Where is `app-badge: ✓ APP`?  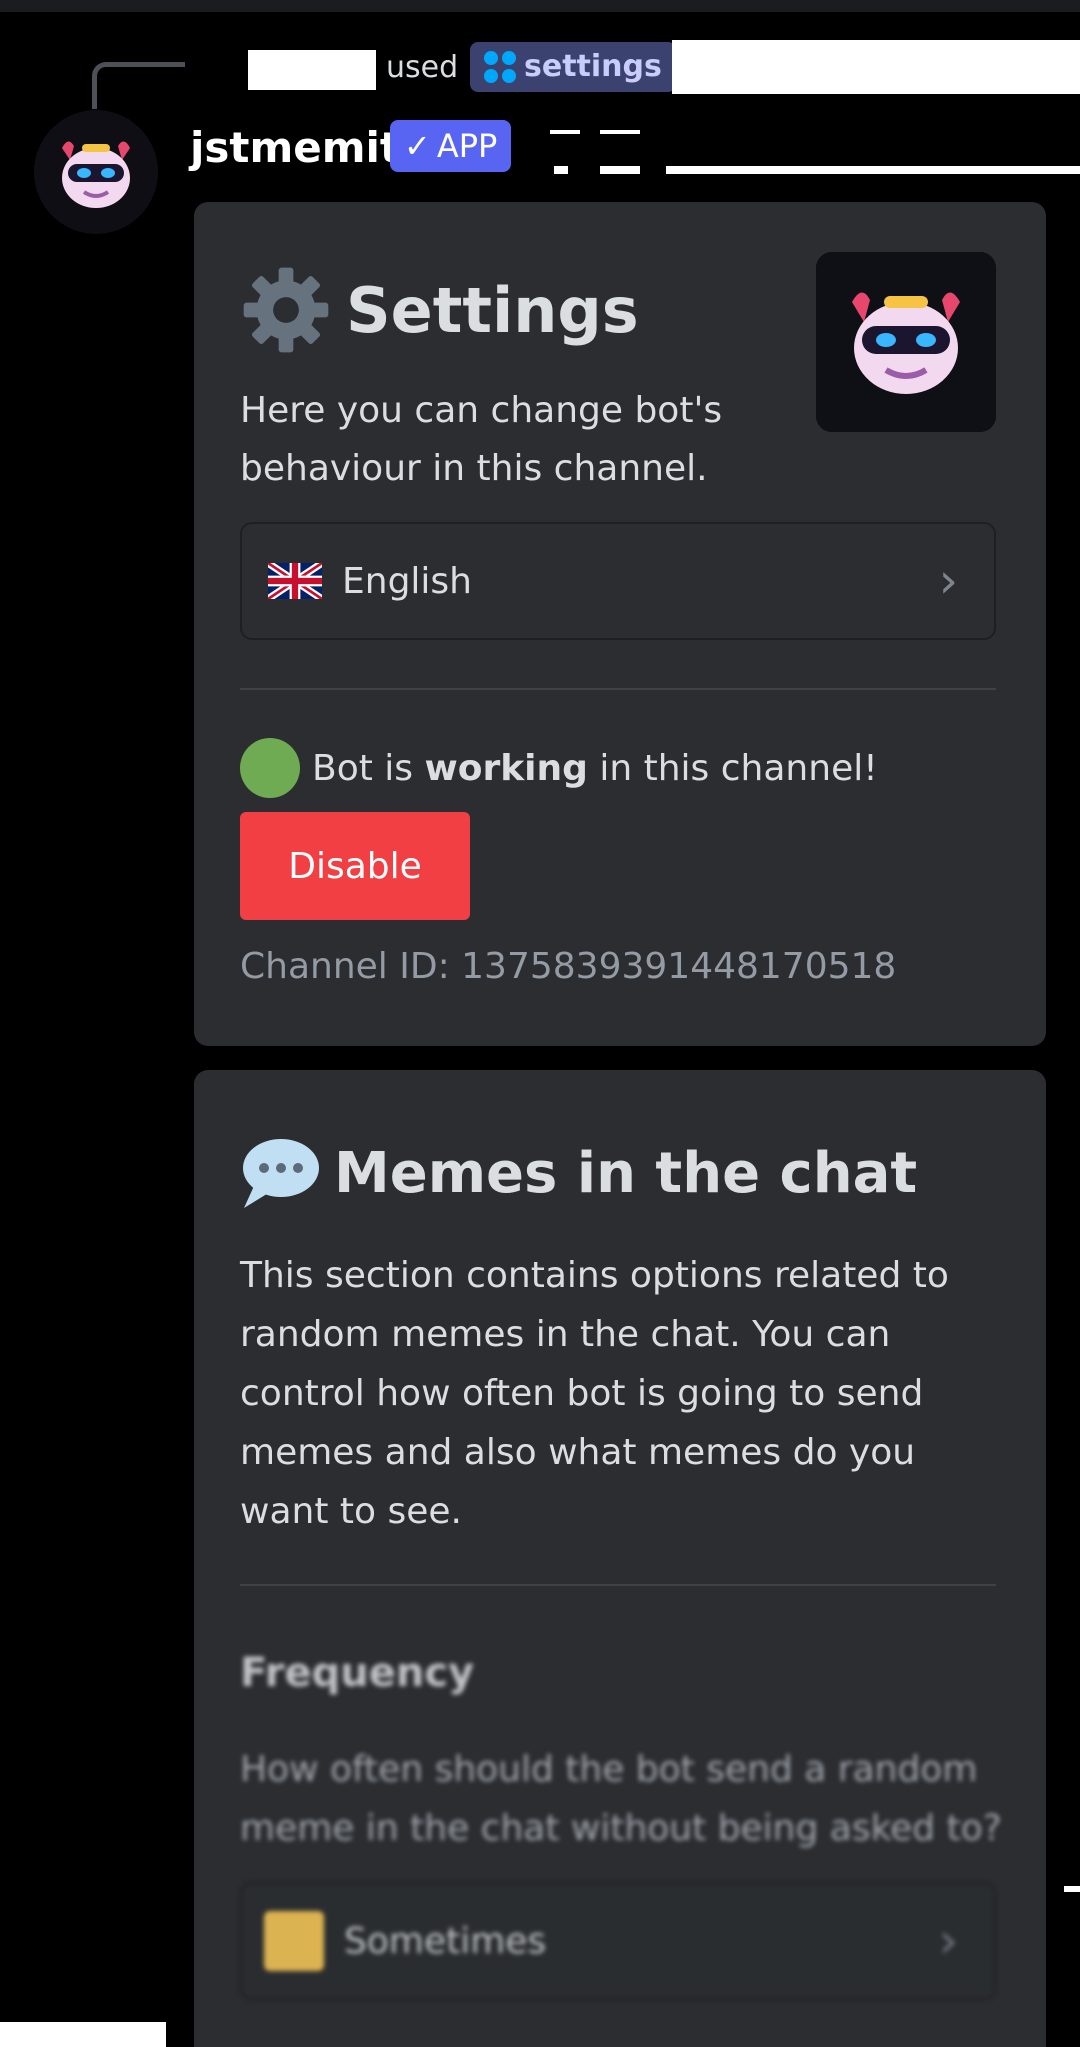
app-badge: ✓ APP is located at coordinates (451, 146).